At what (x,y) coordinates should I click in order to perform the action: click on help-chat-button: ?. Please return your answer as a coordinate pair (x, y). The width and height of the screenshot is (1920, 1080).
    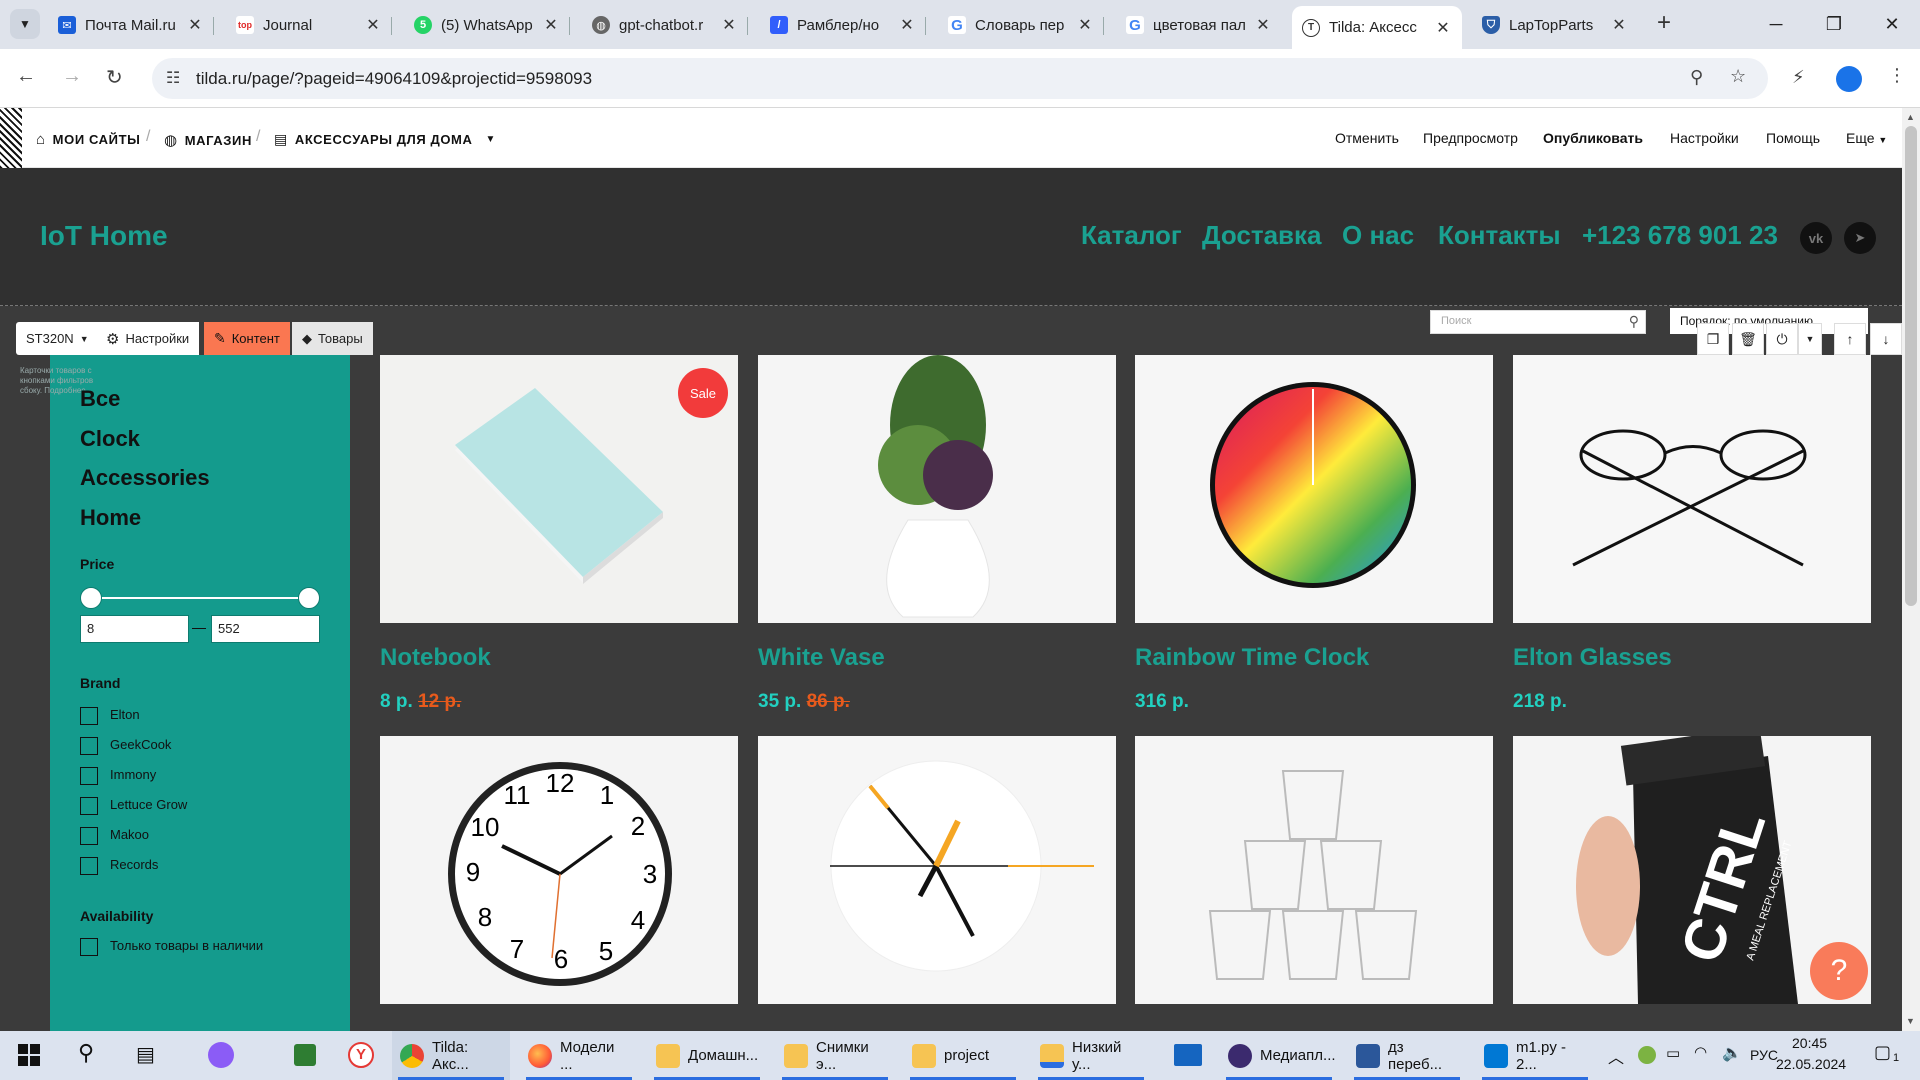
    Looking at the image, I should click on (1839, 971).